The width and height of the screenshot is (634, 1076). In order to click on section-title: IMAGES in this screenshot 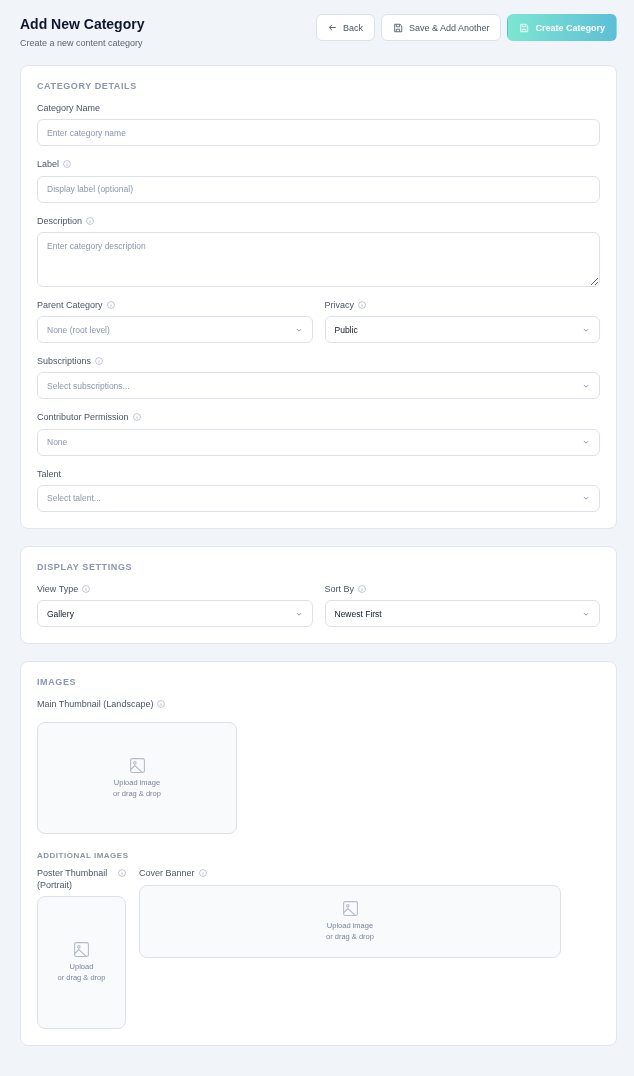, I will do `click(57, 682)`.